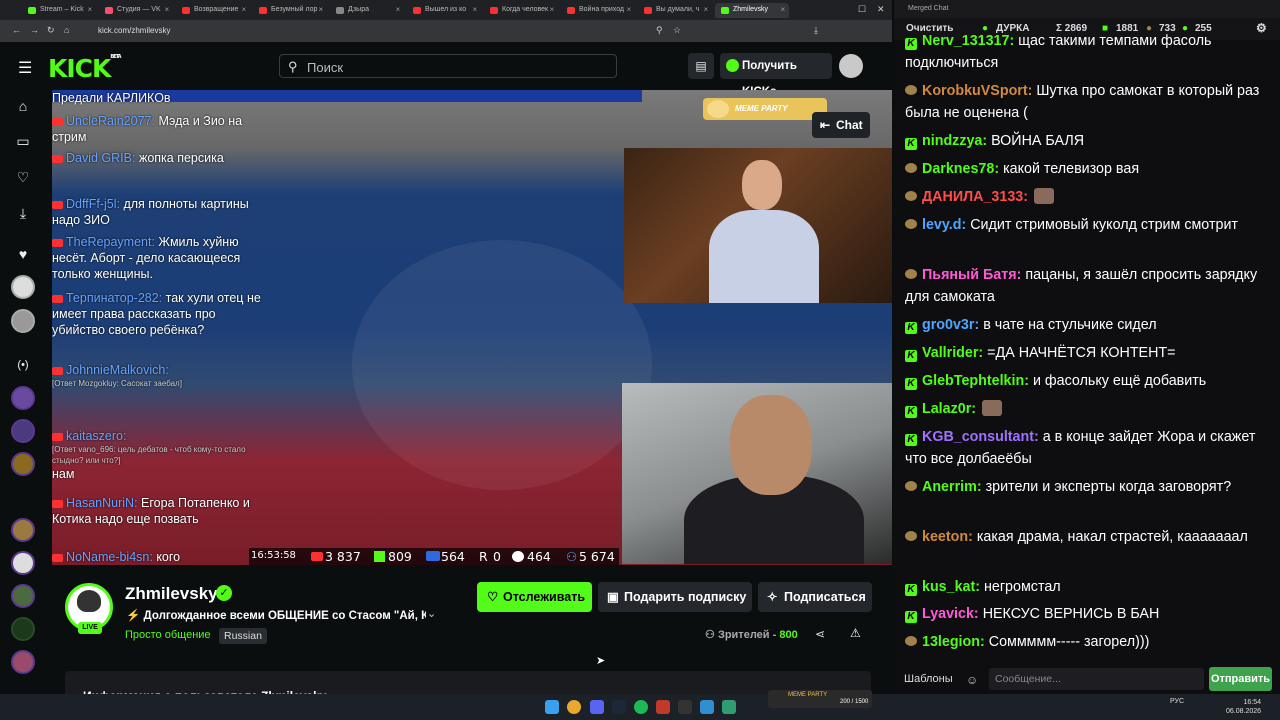 The height and width of the screenshot is (720, 1280). I want to click on tab-label: Stream – Kick, so click(62, 9).